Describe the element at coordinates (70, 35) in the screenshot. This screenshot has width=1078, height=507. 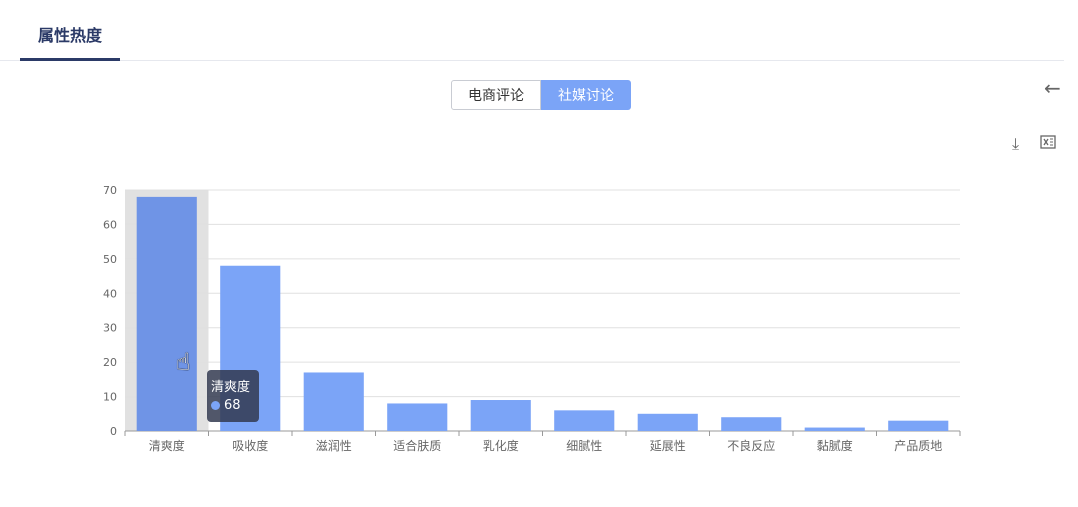
I see `tab-label: 属性热度` at that location.